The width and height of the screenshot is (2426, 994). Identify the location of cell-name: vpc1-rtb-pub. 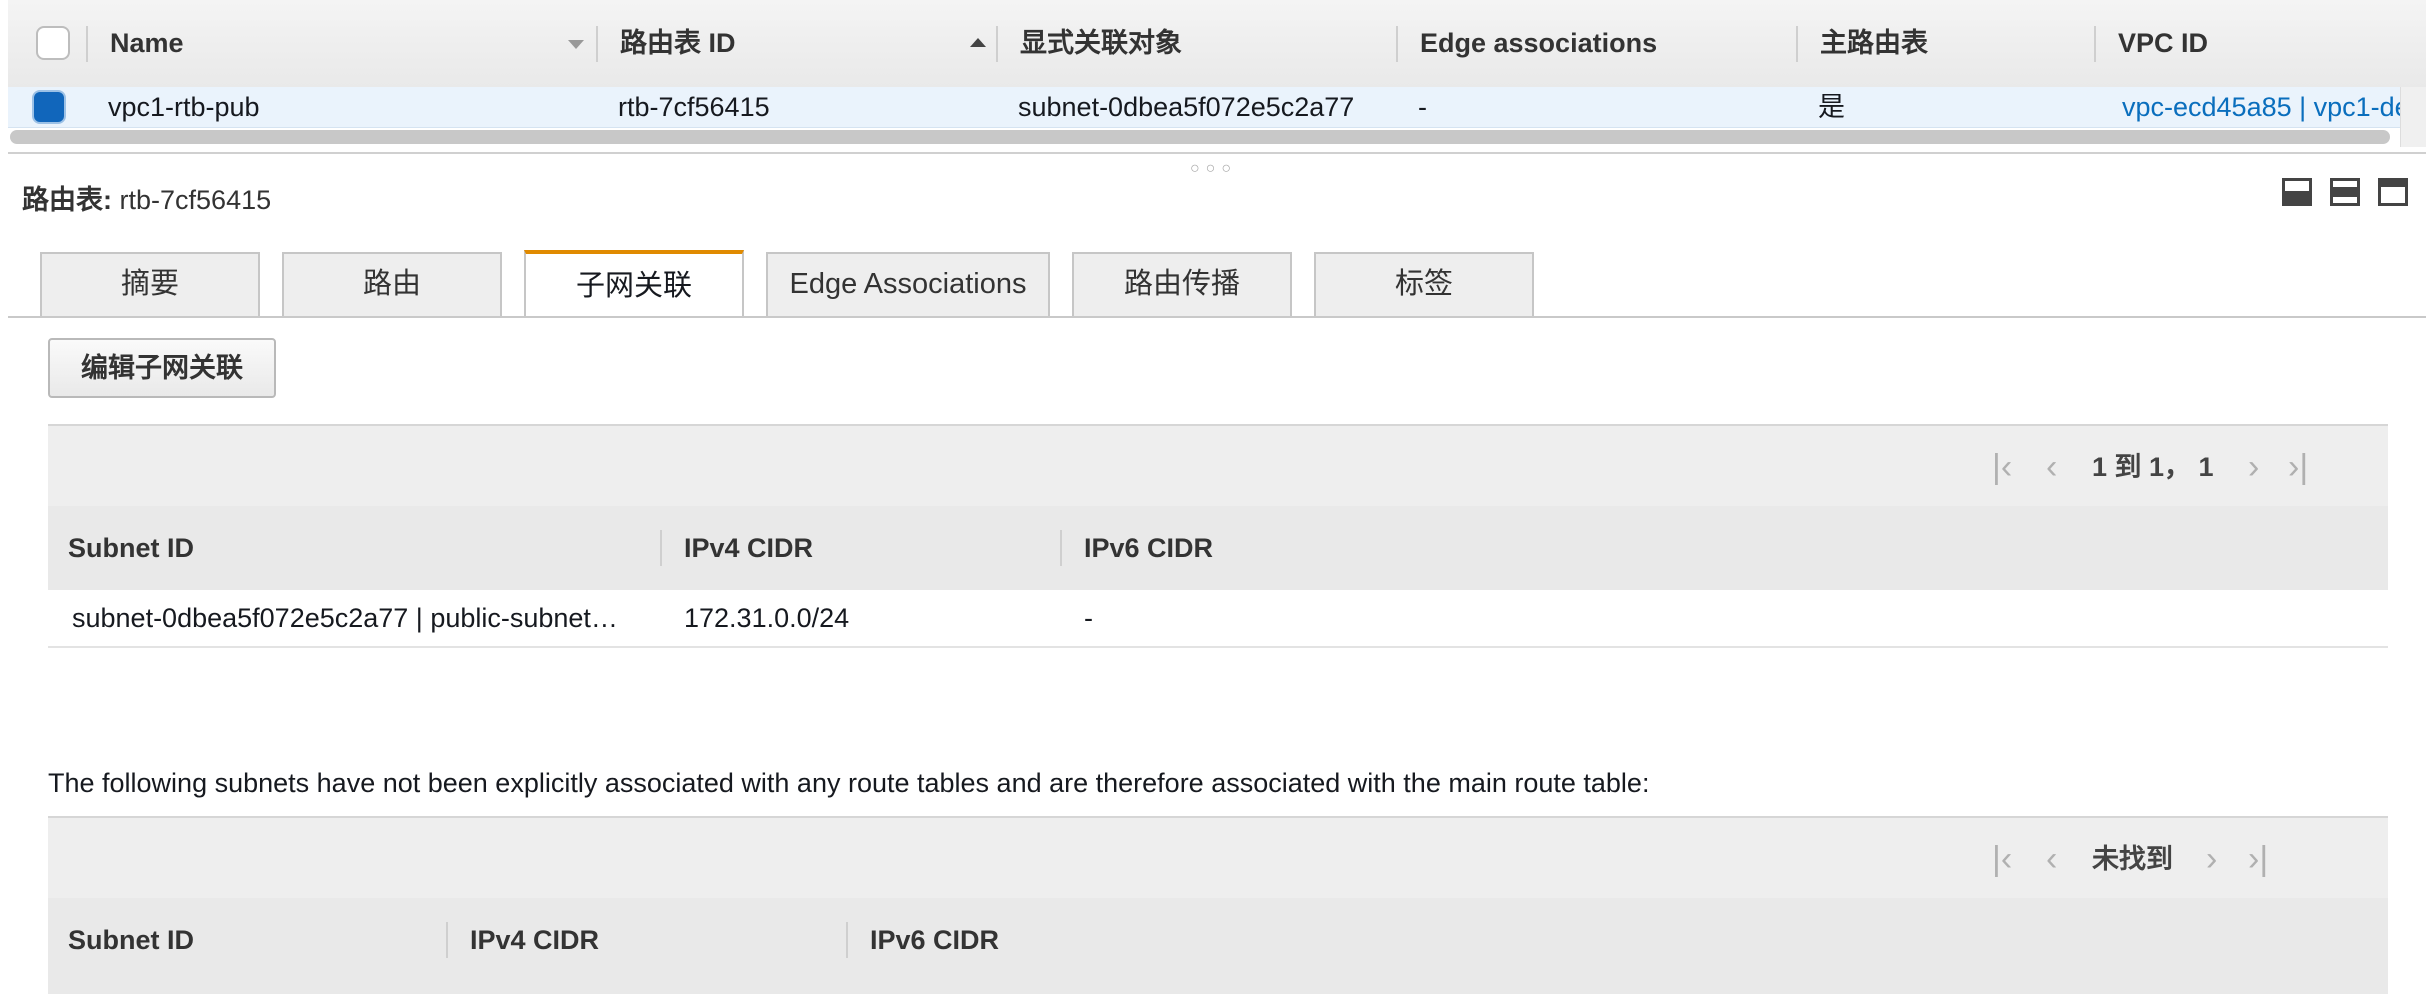
(184, 107).